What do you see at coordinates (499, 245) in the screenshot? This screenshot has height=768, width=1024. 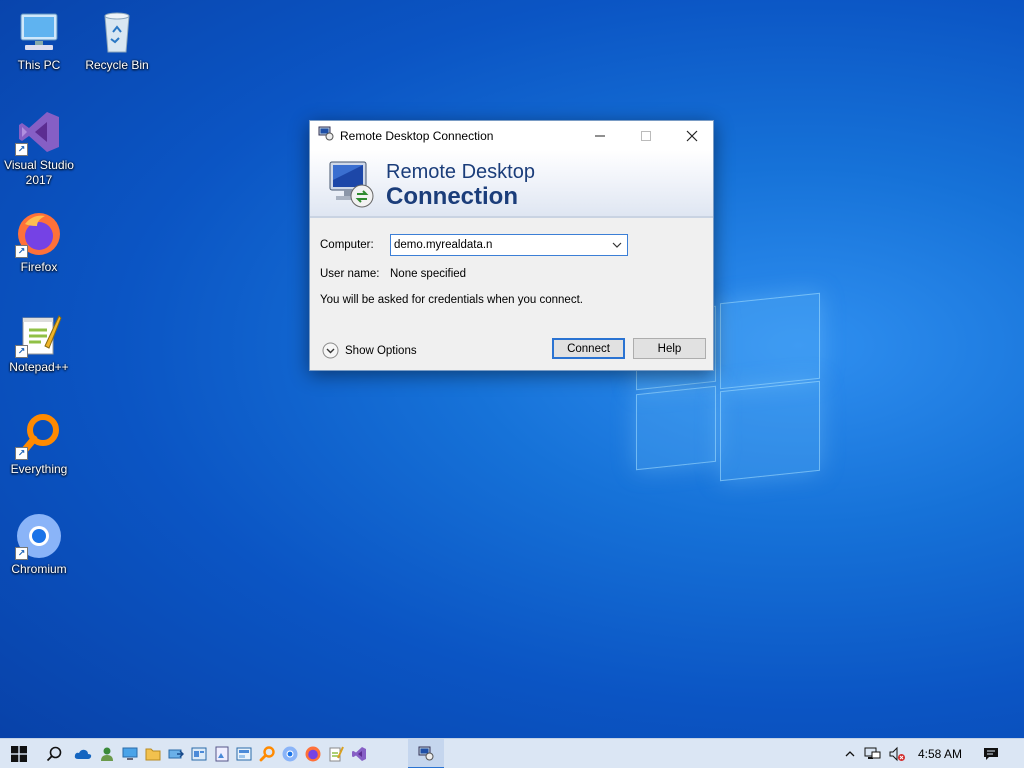 I see `computer-input` at bounding box center [499, 245].